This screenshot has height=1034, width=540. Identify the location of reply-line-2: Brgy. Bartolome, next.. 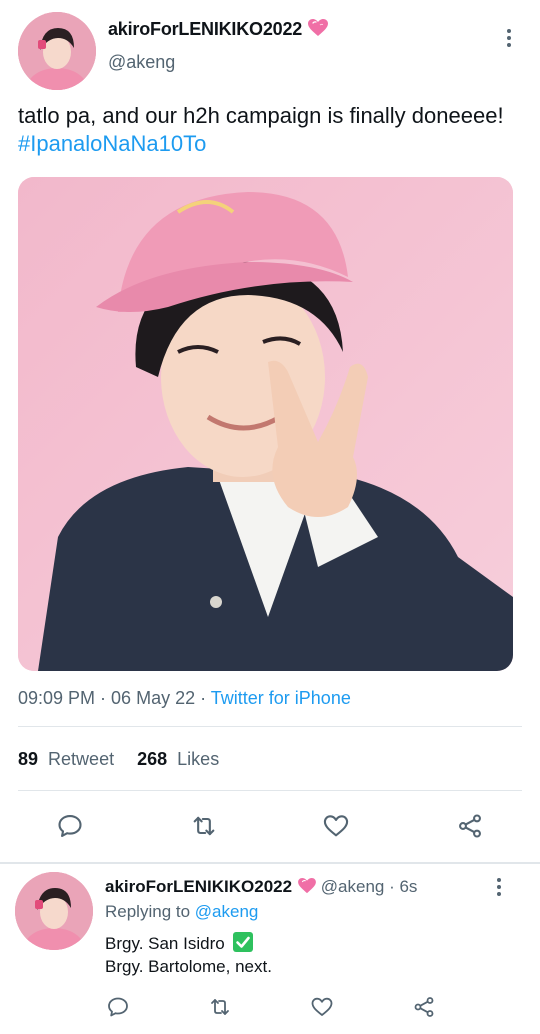
(188, 966).